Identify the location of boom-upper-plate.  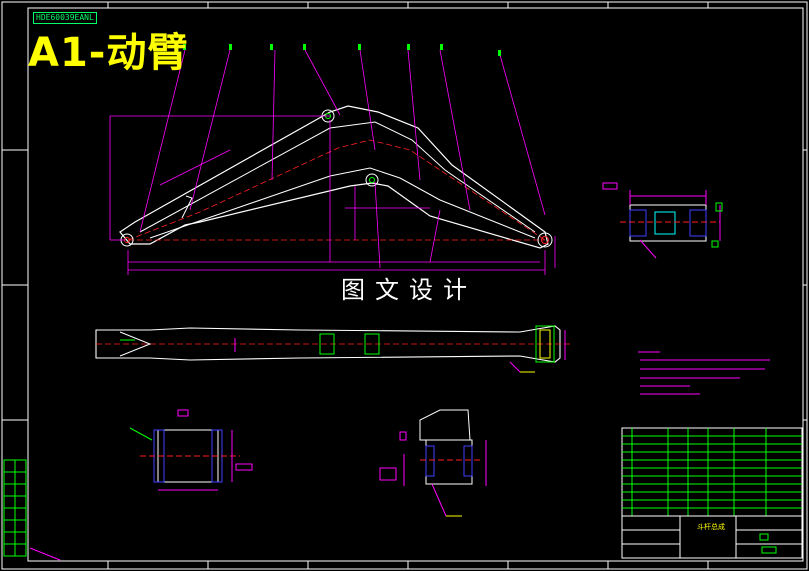
(337, 177).